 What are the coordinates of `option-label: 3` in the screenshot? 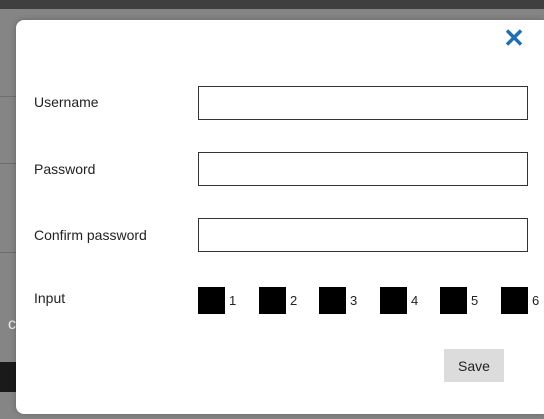 It's located at (354, 300).